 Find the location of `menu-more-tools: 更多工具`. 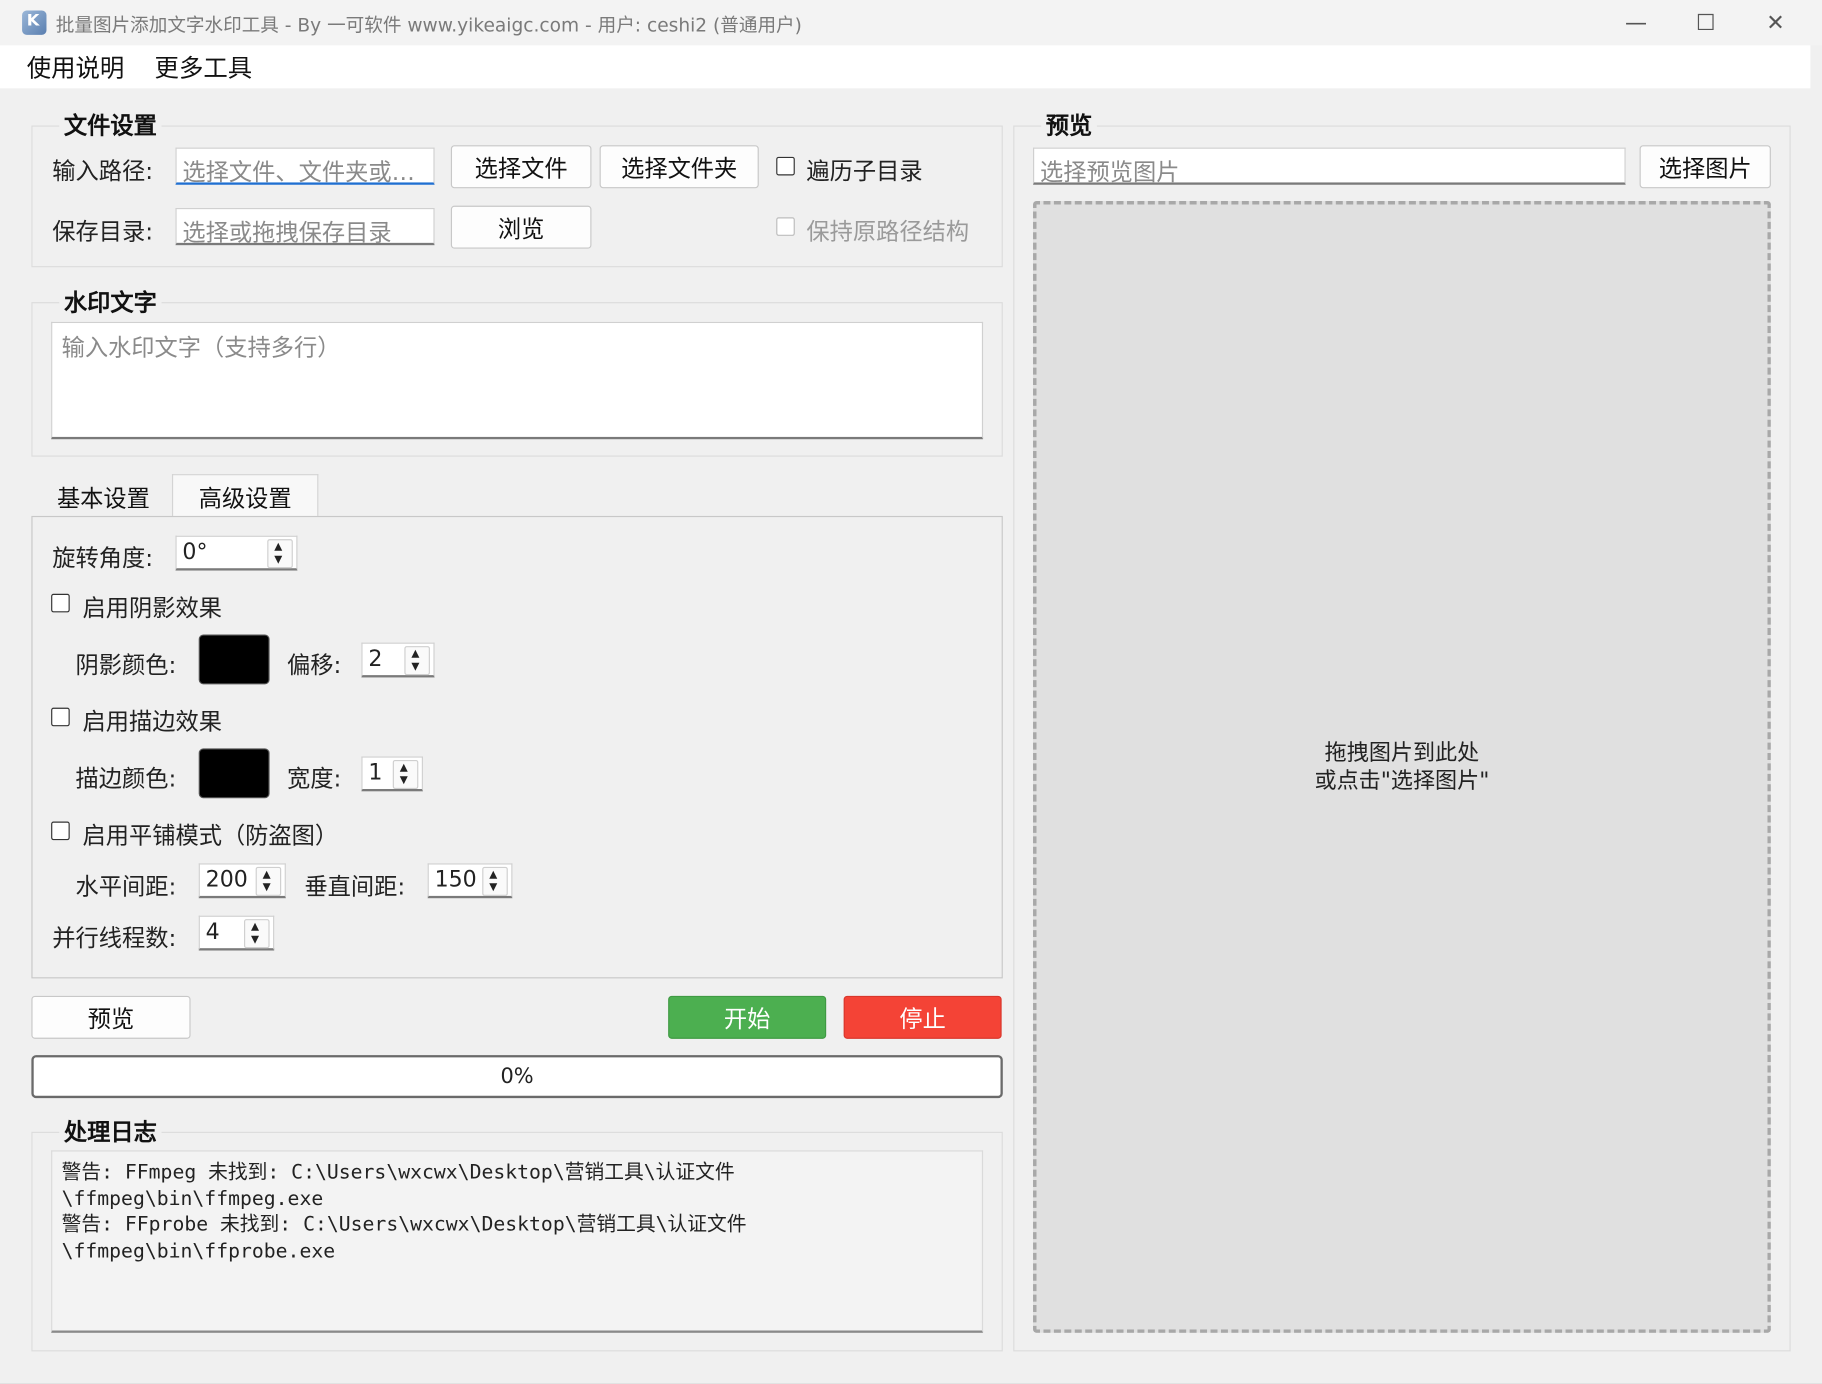

menu-more-tools: 更多工具 is located at coordinates (204, 67).